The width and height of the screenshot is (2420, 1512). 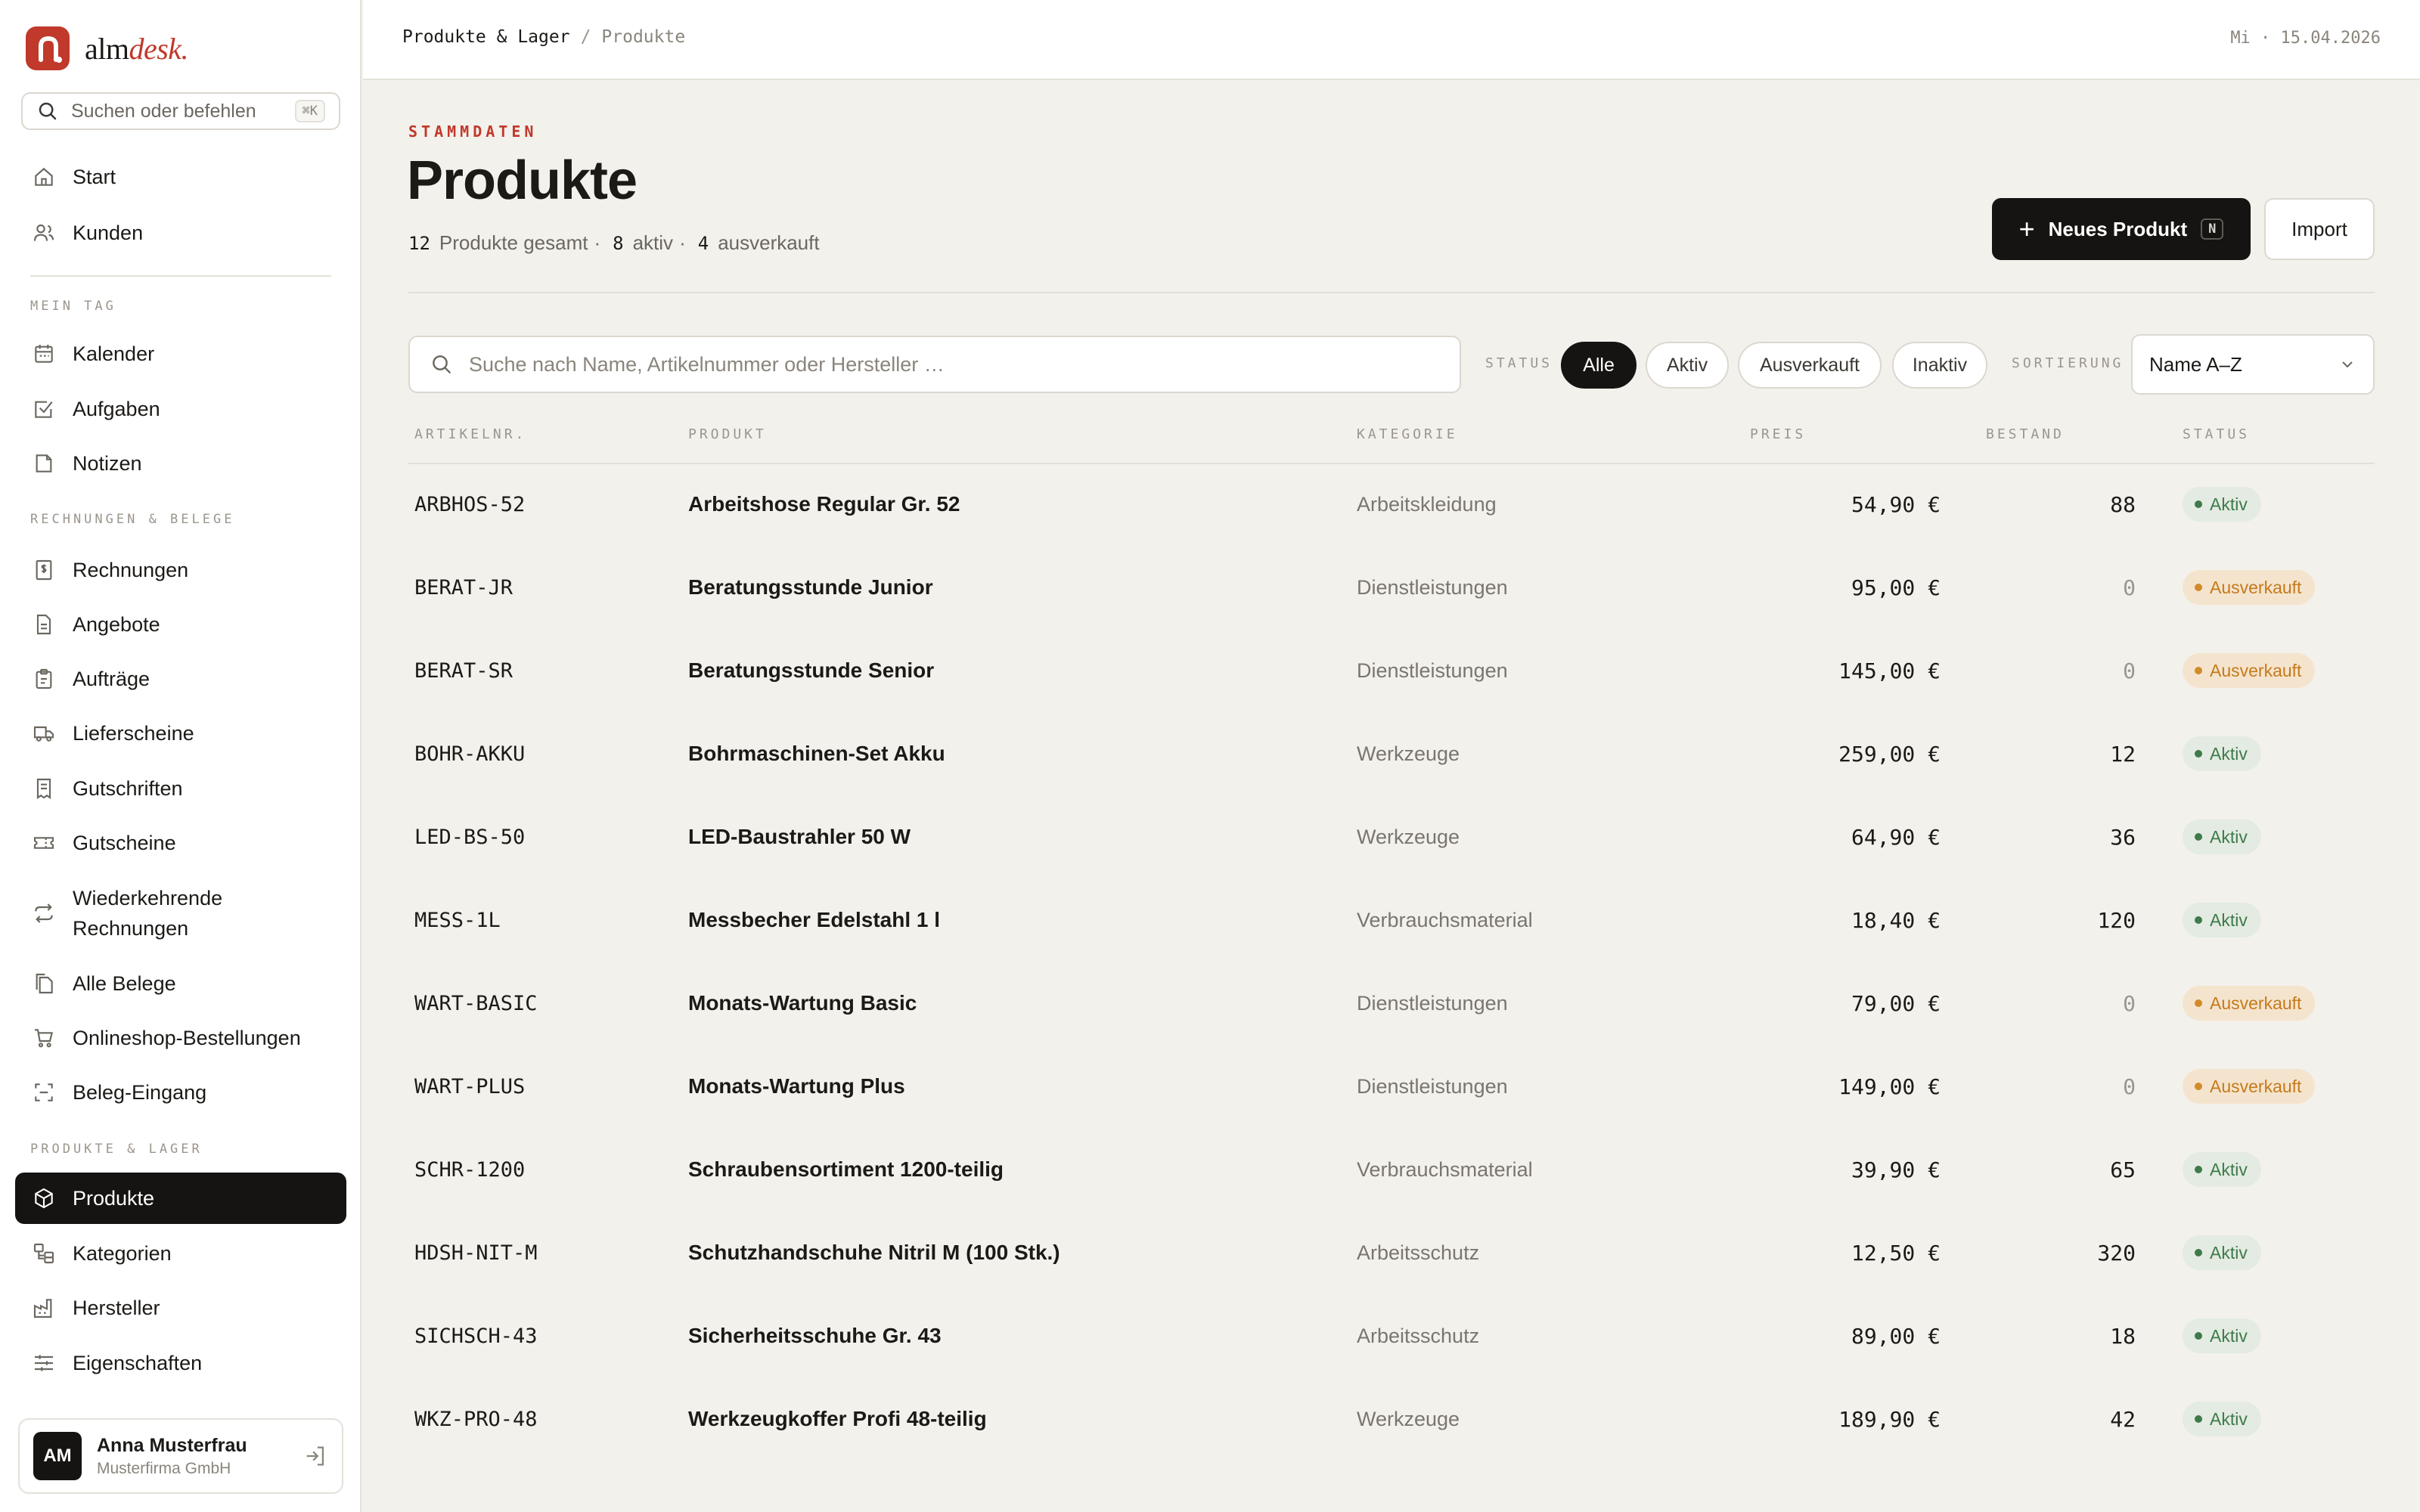 I want to click on chip-inaktiv: Inaktiv, so click(x=1939, y=365).